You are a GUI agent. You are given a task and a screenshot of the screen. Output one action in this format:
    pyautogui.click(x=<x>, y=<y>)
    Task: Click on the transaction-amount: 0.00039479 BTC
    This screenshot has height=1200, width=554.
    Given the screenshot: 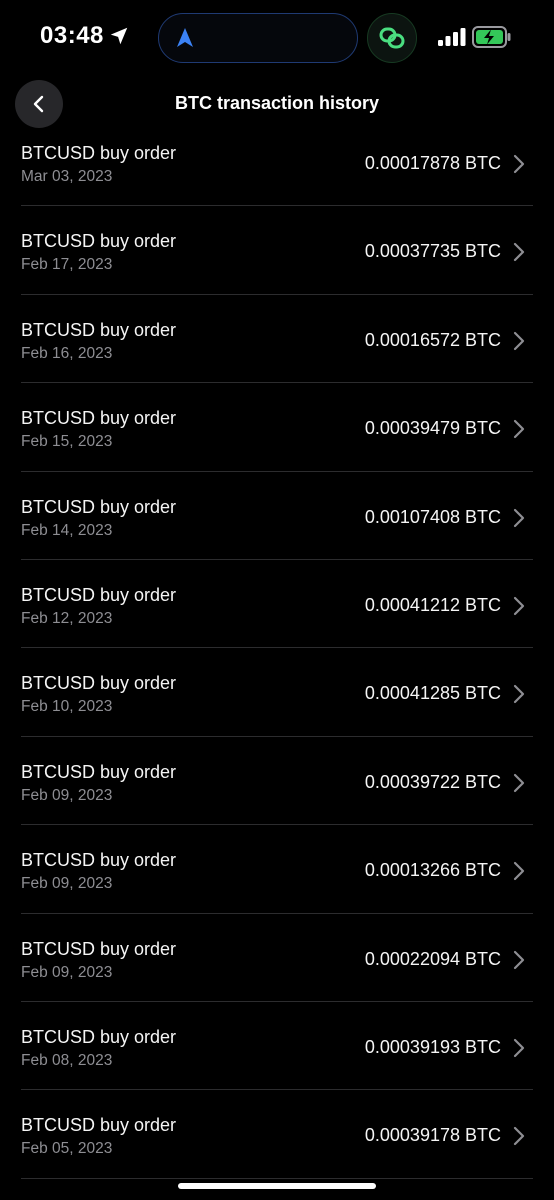 What is the action you would take?
    pyautogui.click(x=432, y=428)
    